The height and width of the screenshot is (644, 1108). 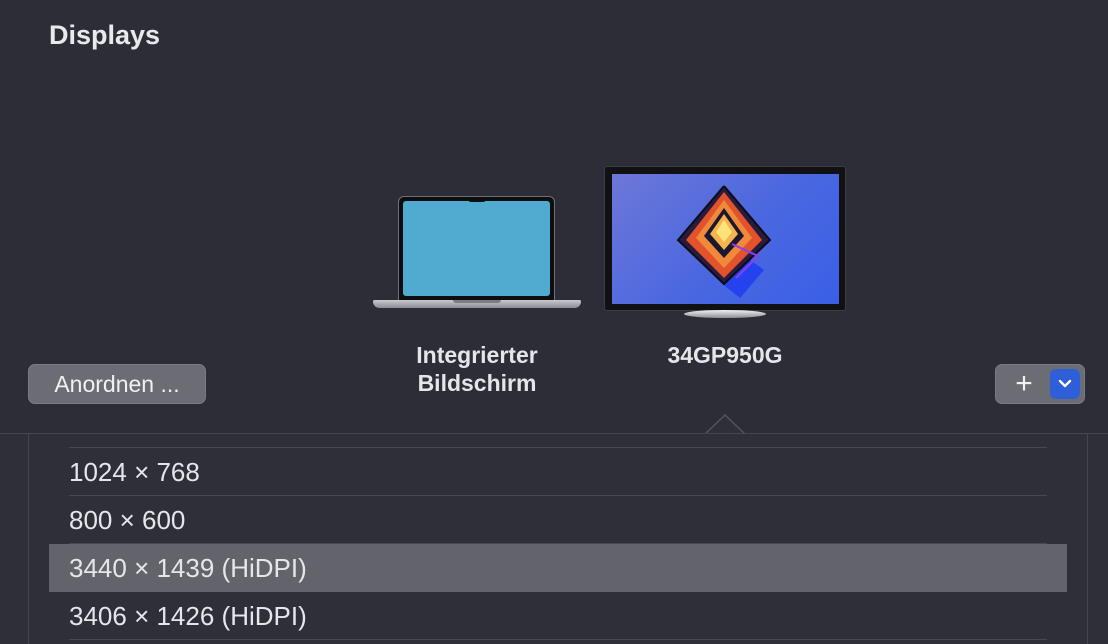 I want to click on monitor-stand, so click(x=725, y=314).